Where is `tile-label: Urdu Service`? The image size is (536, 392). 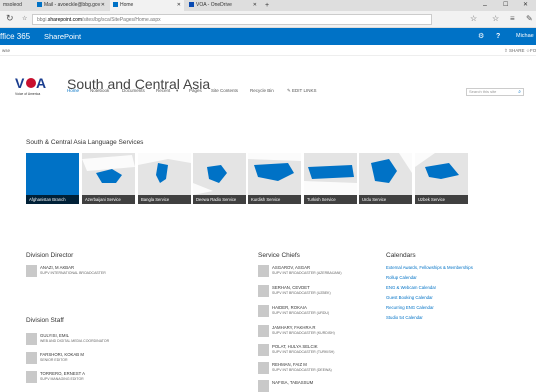
tile-label: Urdu Service is located at coordinates (385, 199).